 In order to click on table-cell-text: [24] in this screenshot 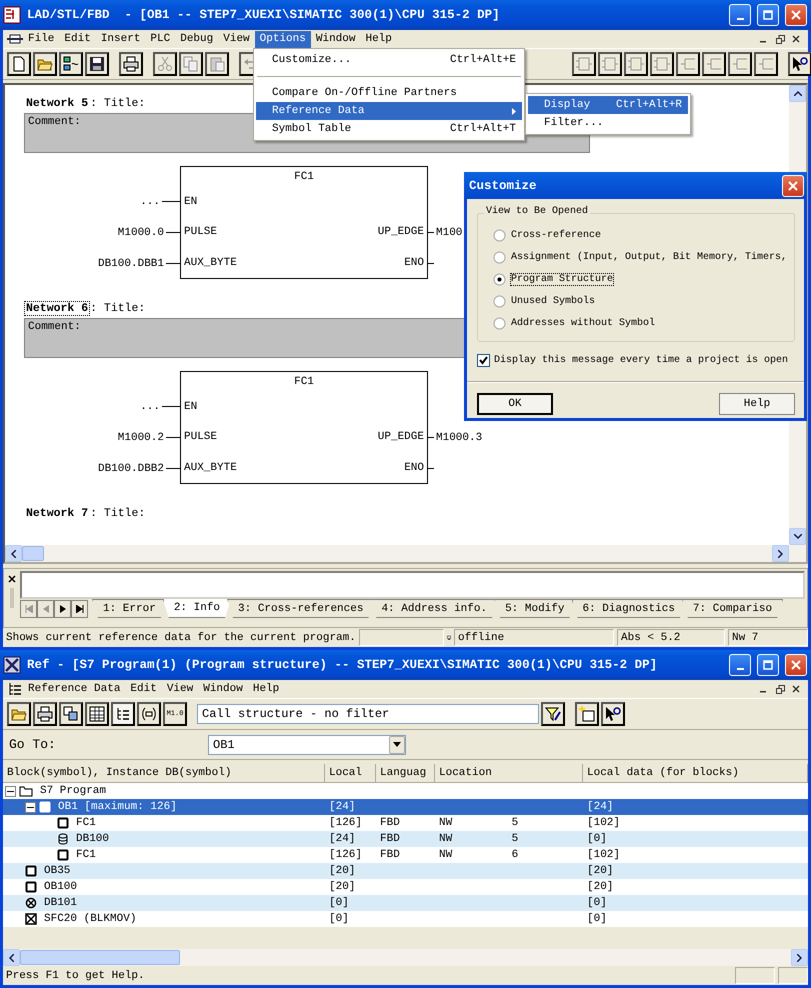, I will do `click(342, 839)`.